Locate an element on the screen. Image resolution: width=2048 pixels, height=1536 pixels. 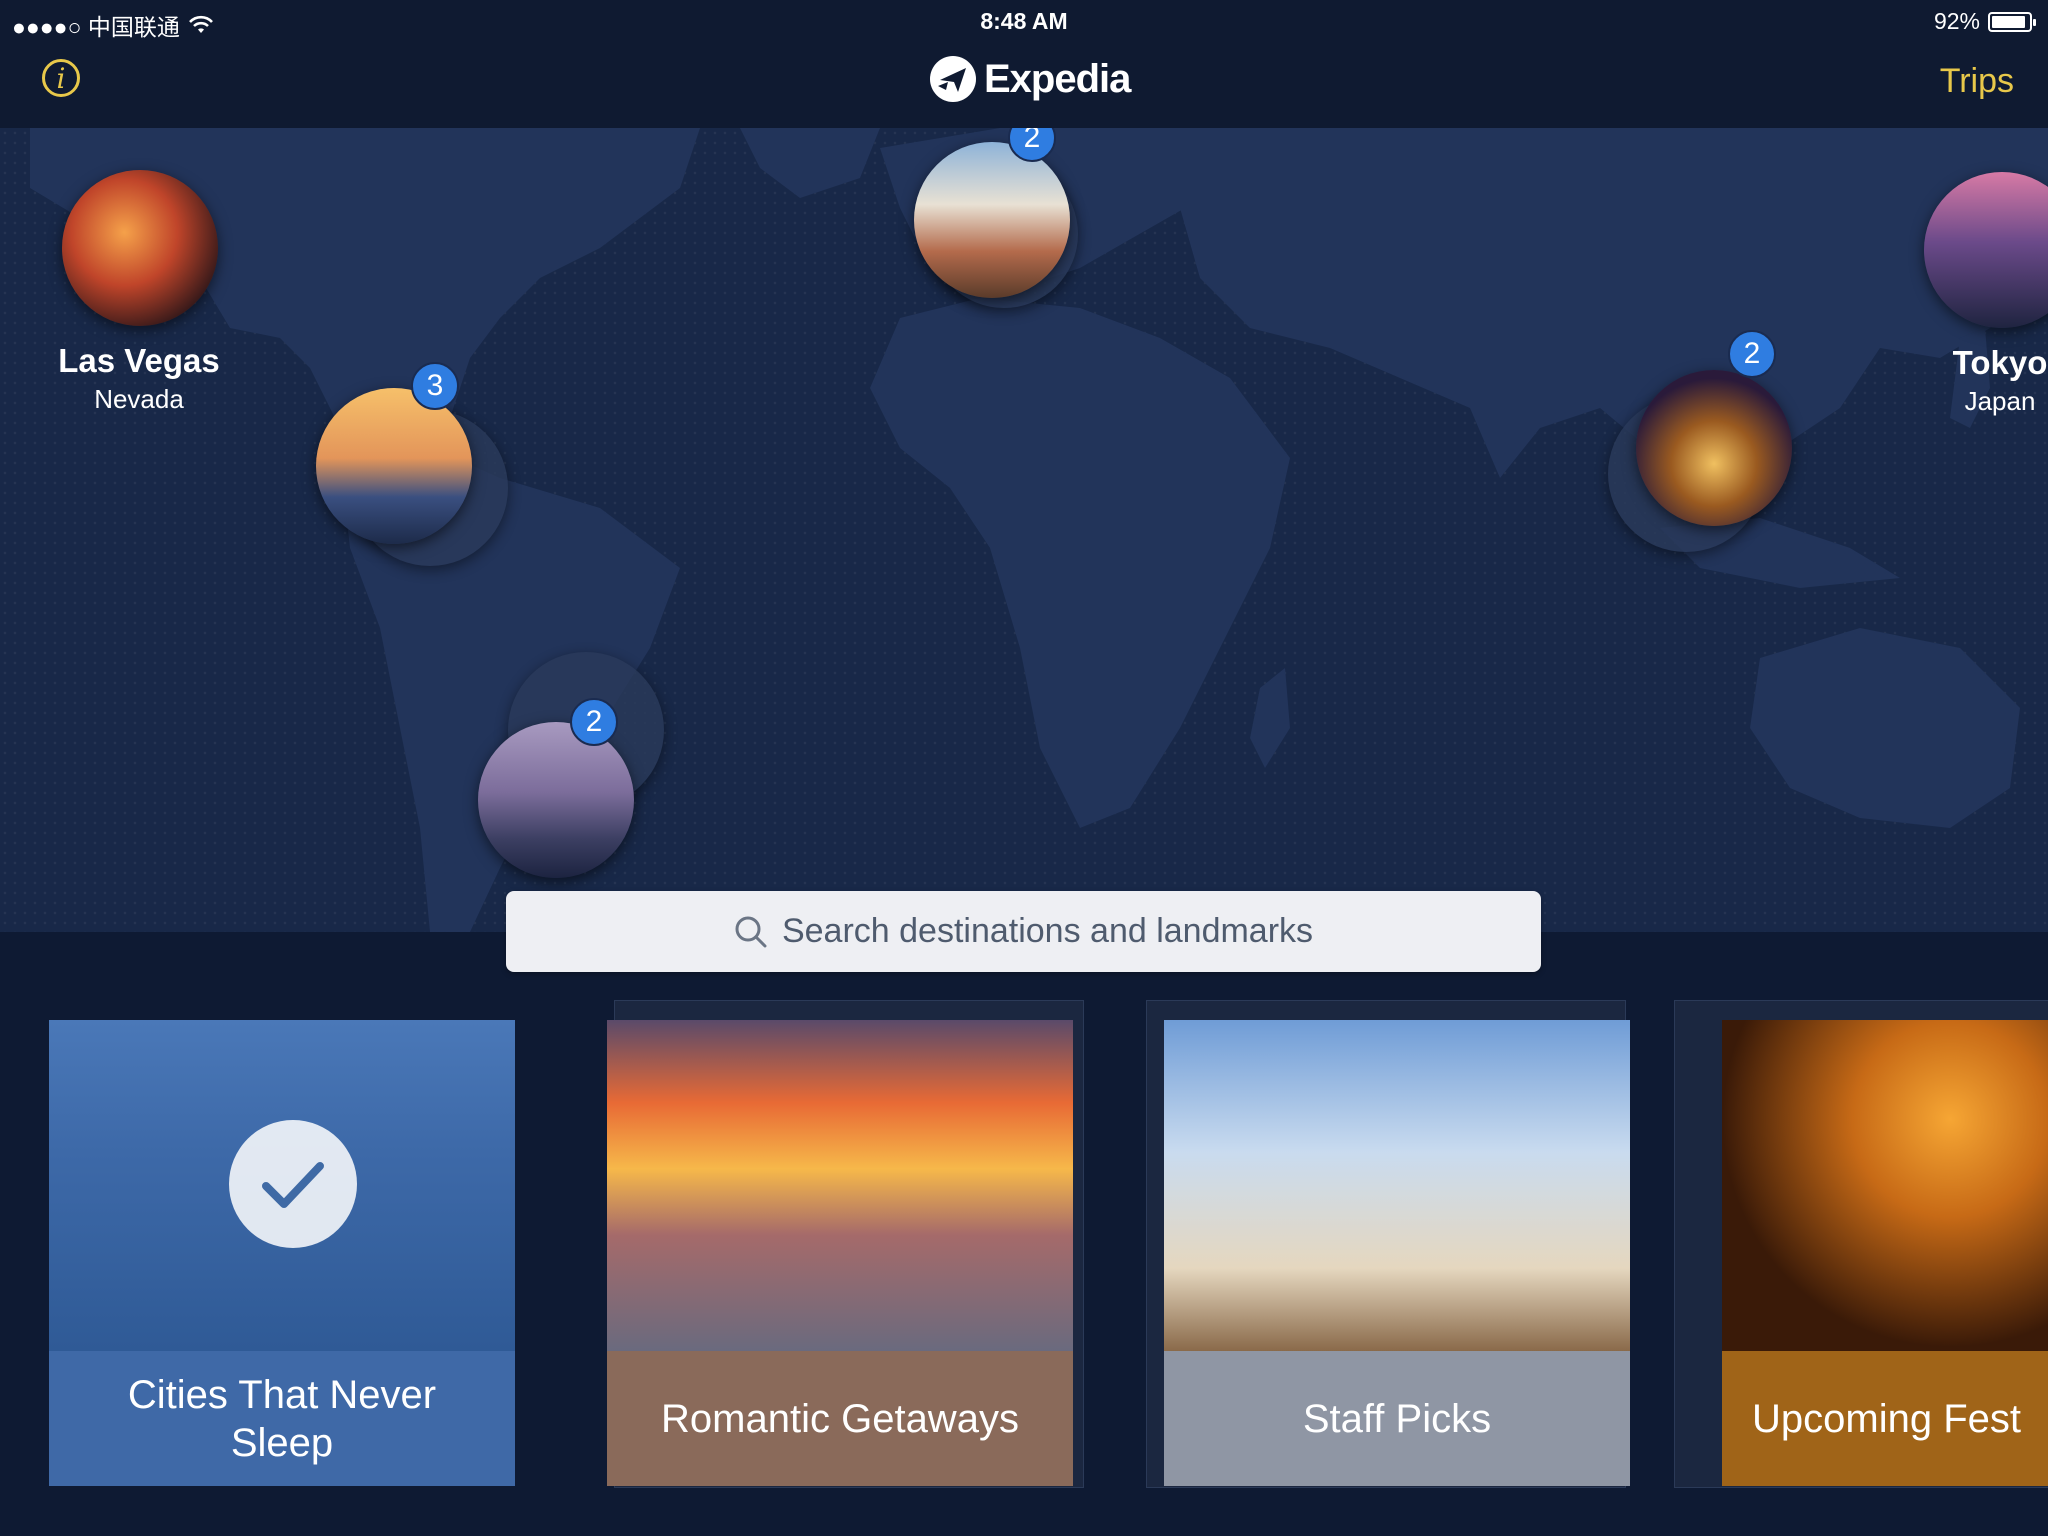
pin-label-las-vegas: Las Vegas Nevada is located at coordinates (139, 378).